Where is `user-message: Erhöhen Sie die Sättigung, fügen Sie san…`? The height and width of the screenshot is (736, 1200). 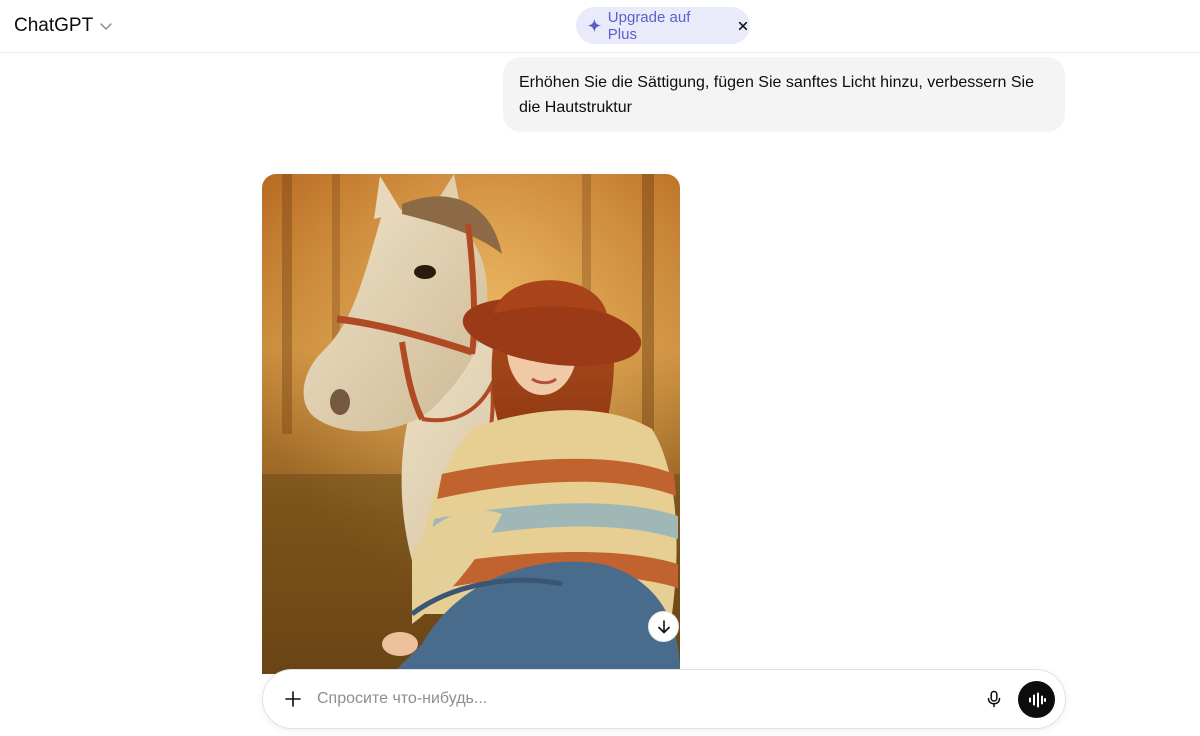
user-message: Erhöhen Sie die Sättigung, fügen Sie san… is located at coordinates (784, 94).